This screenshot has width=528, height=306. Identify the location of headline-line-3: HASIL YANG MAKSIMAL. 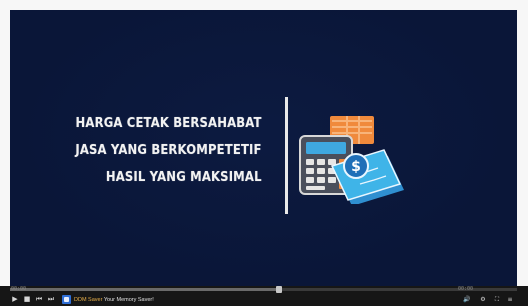
(184, 177).